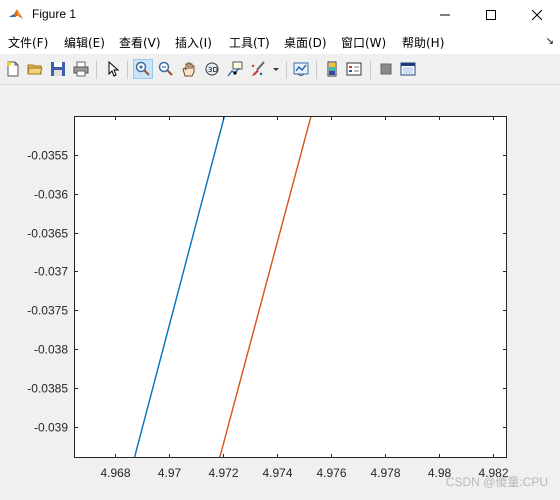 This screenshot has height=500, width=560. I want to click on close-icon, so click(537, 15).